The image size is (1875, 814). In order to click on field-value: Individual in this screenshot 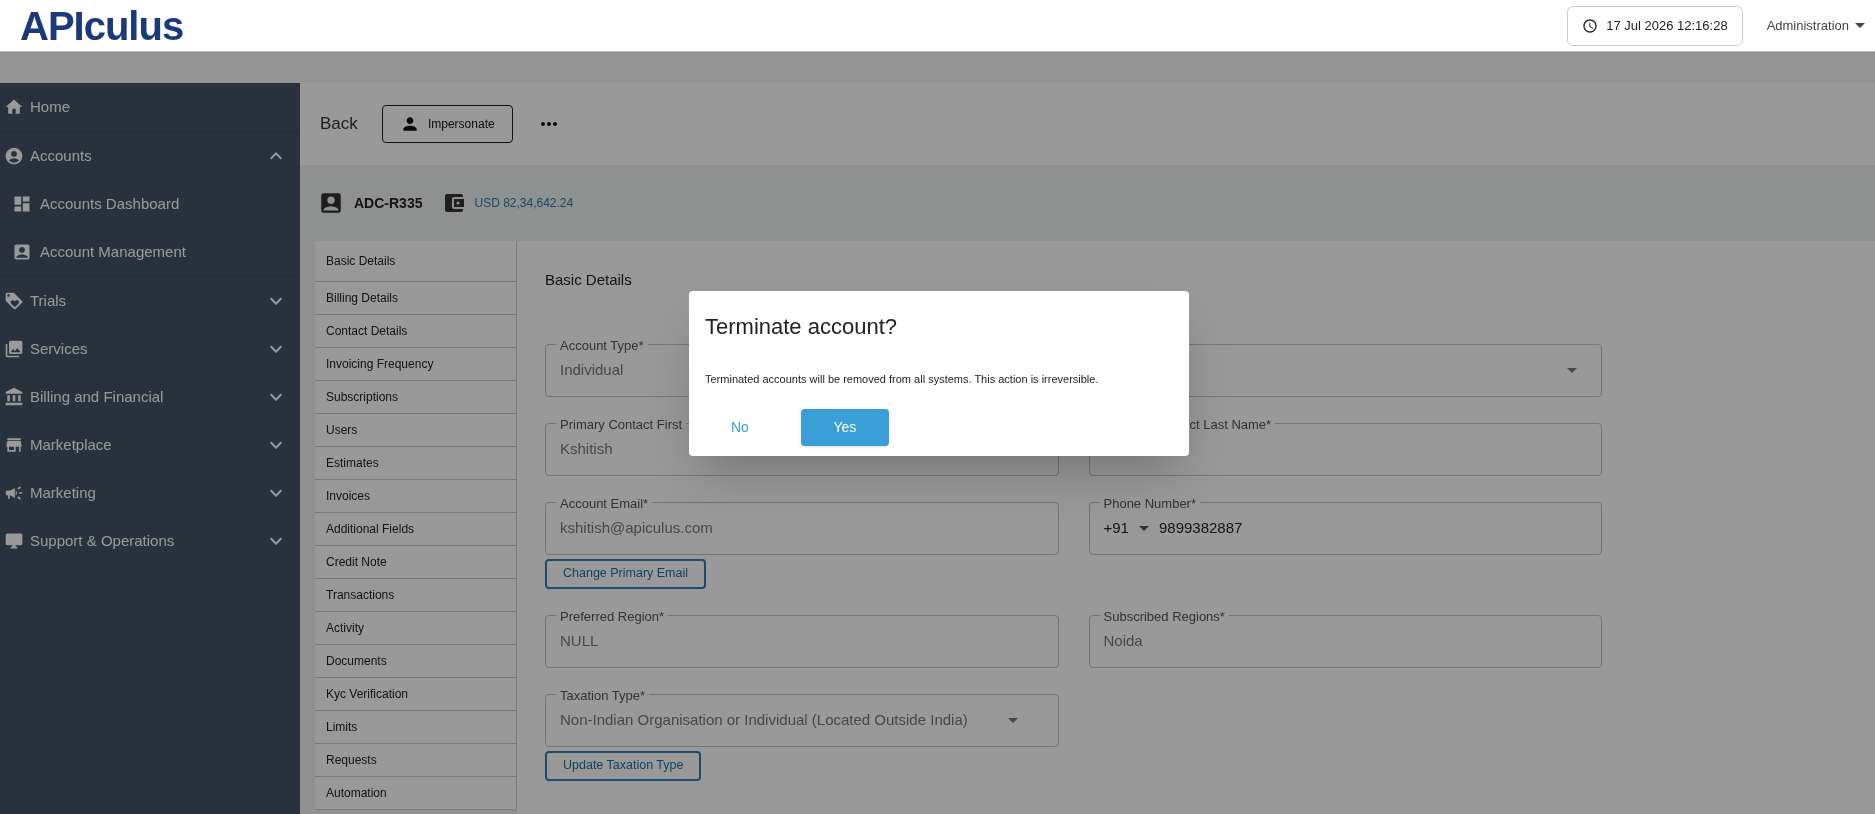, I will do `click(592, 369)`.